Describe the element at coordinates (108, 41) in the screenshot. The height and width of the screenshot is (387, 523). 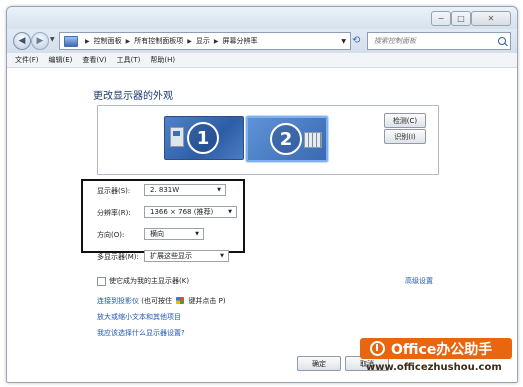
I see `breadcrumb-control-panel: 控制面板` at that location.